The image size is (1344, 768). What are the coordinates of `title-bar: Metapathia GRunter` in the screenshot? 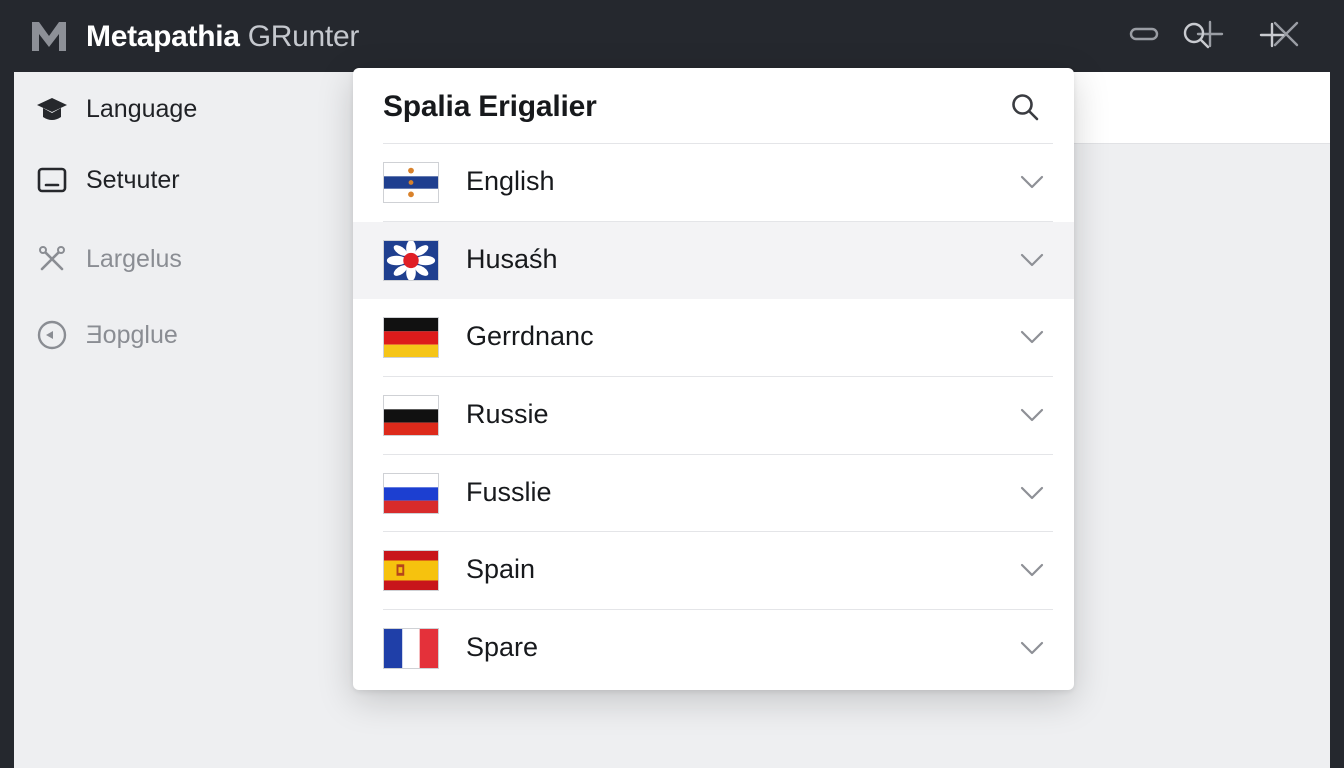 It's located at (672, 36).